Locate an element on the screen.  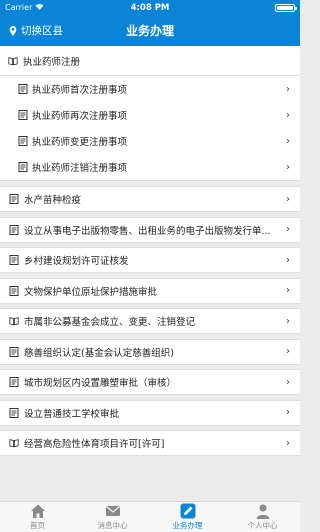
nav-bar: 切换区县 业务办理 is located at coordinates (150, 30).